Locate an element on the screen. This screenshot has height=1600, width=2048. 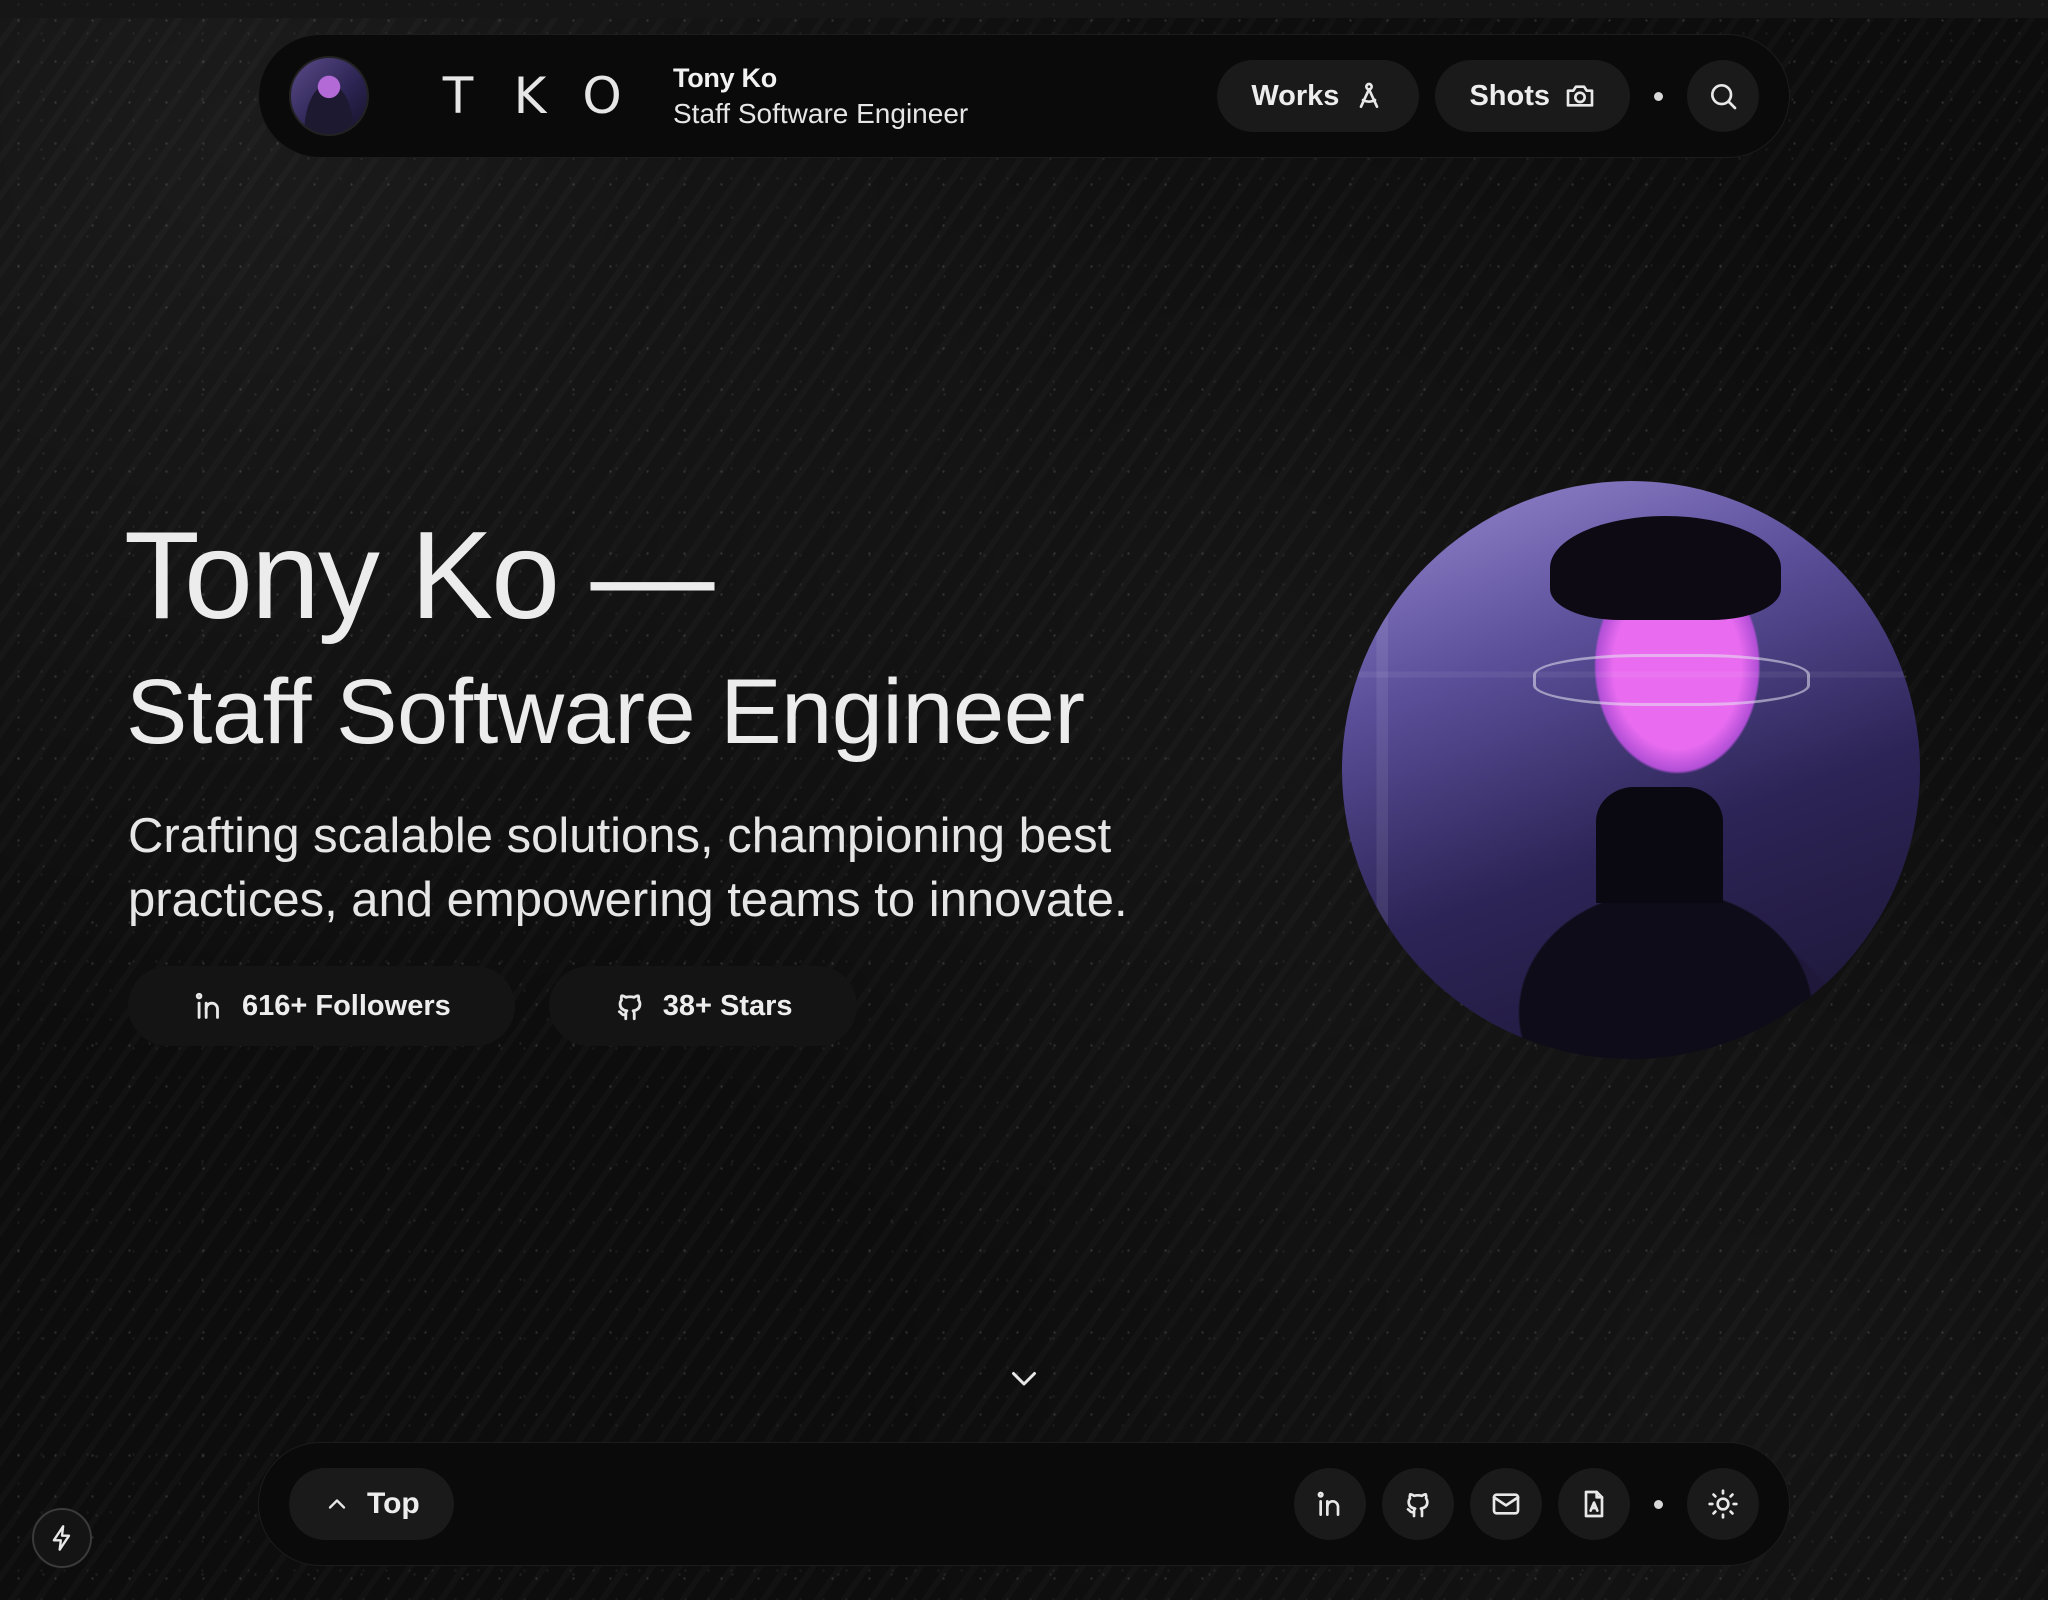
portrait-turtleneck is located at coordinates (1660, 845).